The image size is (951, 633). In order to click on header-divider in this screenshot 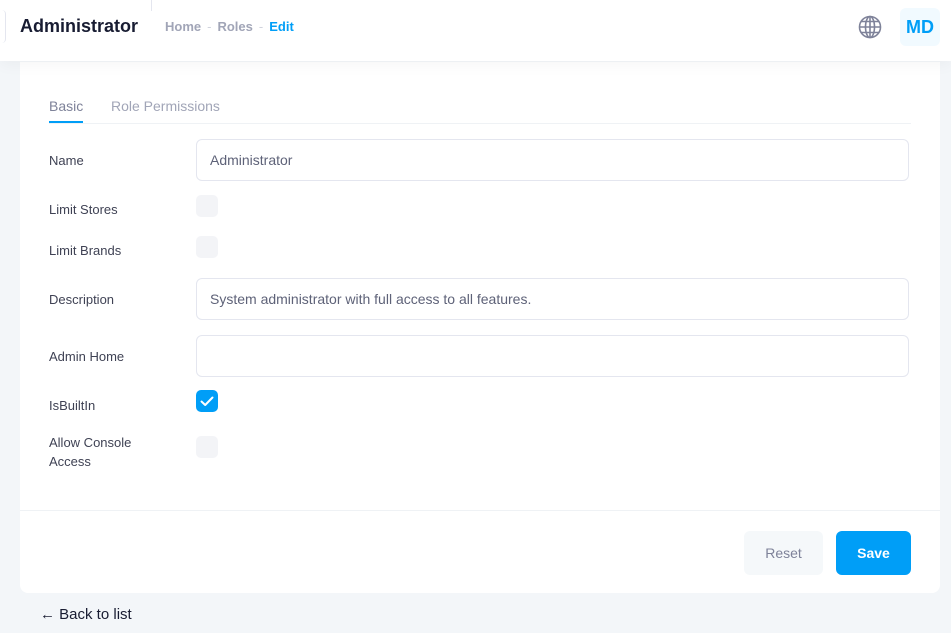, I will do `click(151, 5)`.